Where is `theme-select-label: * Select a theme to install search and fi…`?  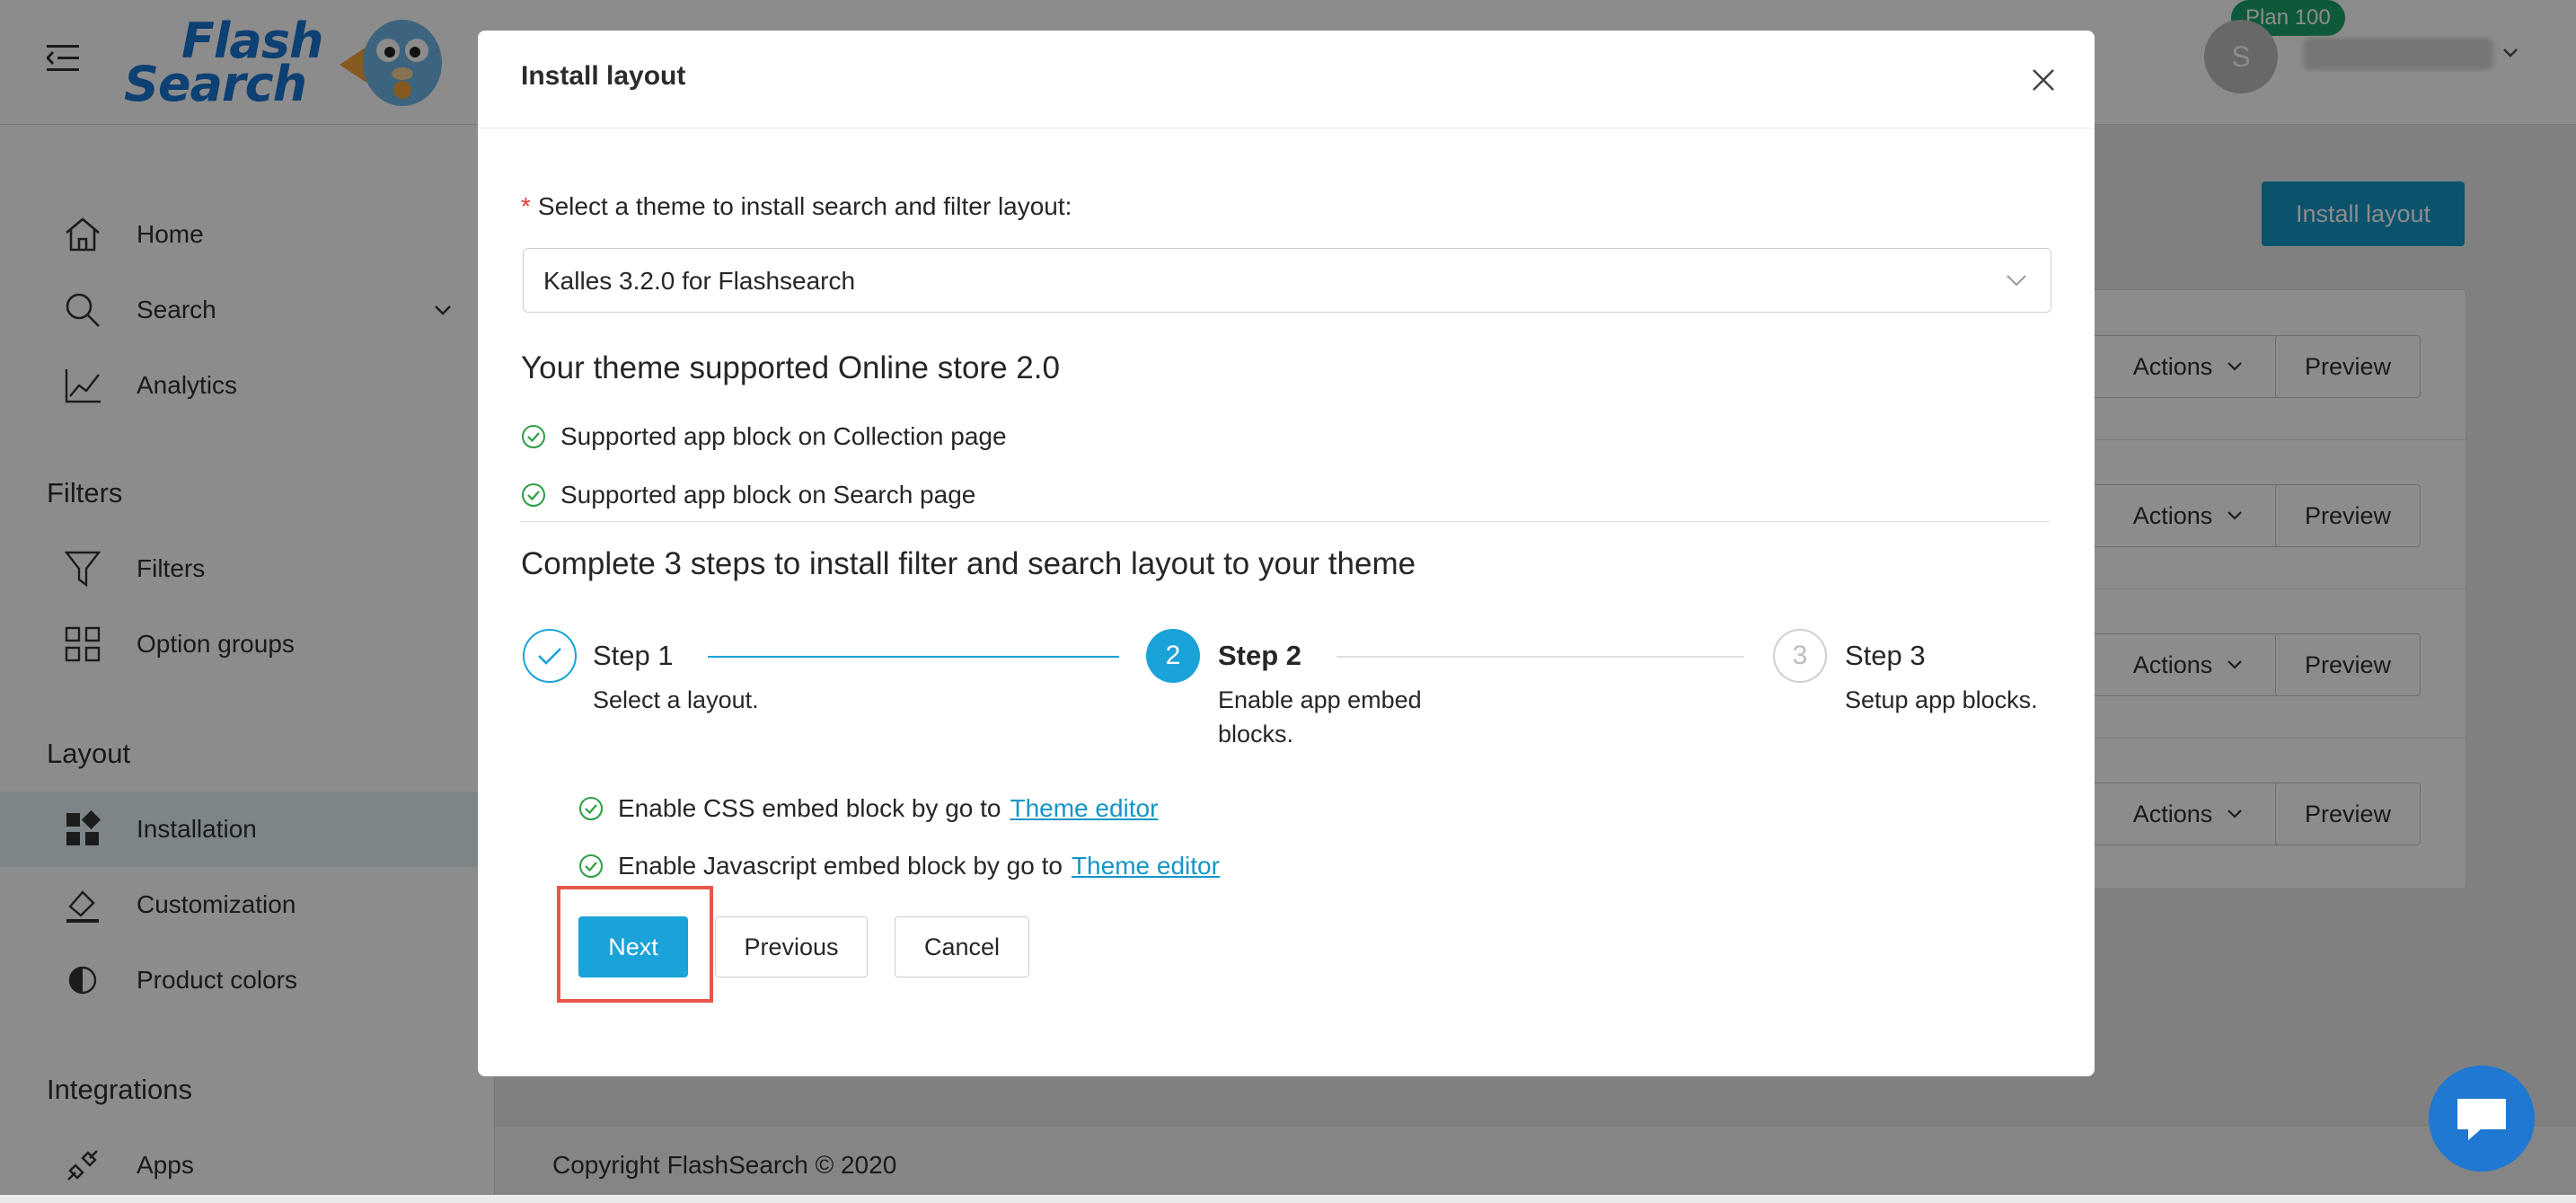 theme-select-label: * Select a theme to install search and fi… is located at coordinates (796, 206).